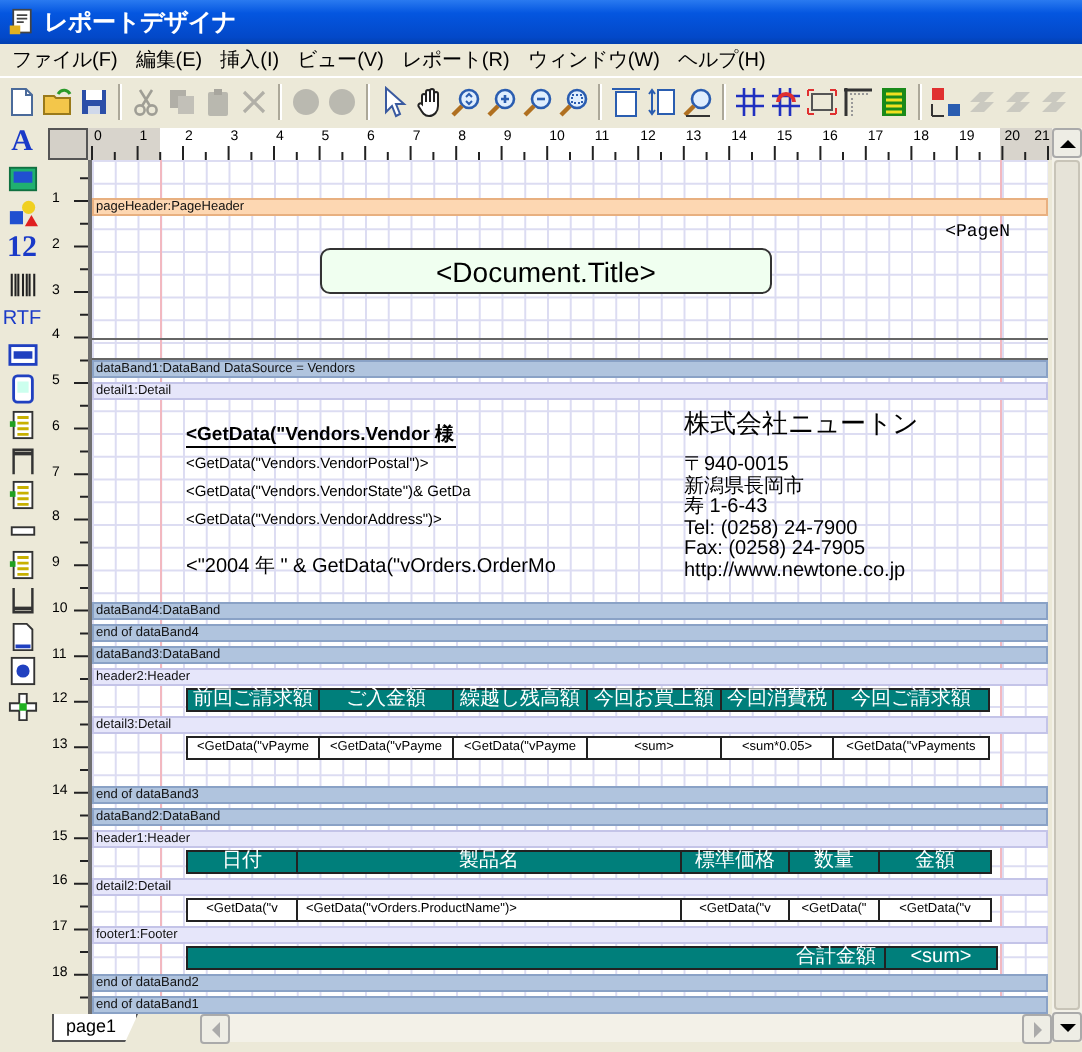 Image resolution: width=1082 pixels, height=1052 pixels. Describe the element at coordinates (169, 60) in the screenshot. I see `menu-item: 編集(E)` at that location.